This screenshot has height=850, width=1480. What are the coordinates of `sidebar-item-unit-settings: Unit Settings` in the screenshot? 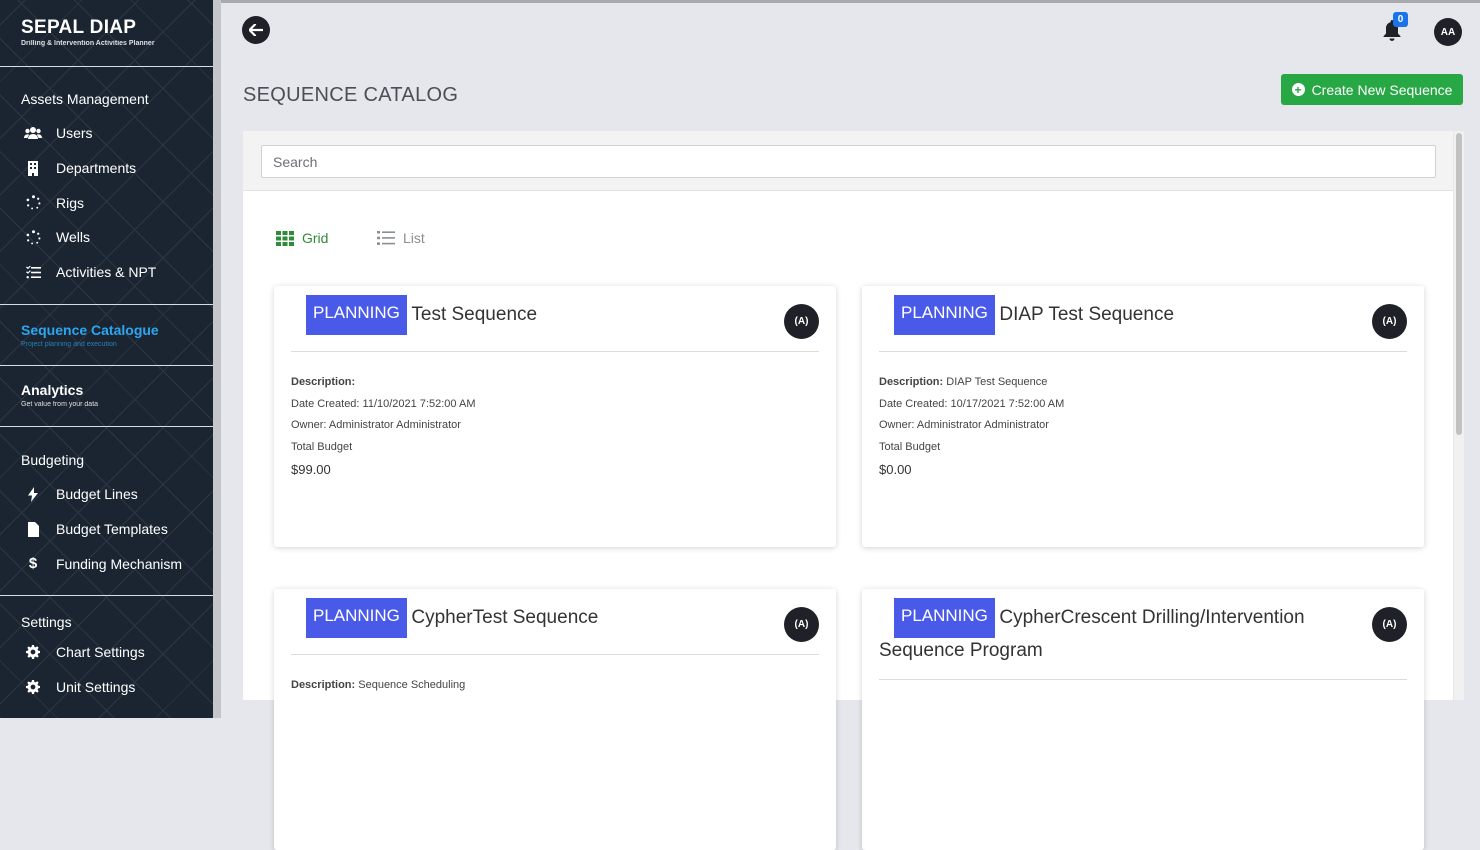 It's located at (106, 687).